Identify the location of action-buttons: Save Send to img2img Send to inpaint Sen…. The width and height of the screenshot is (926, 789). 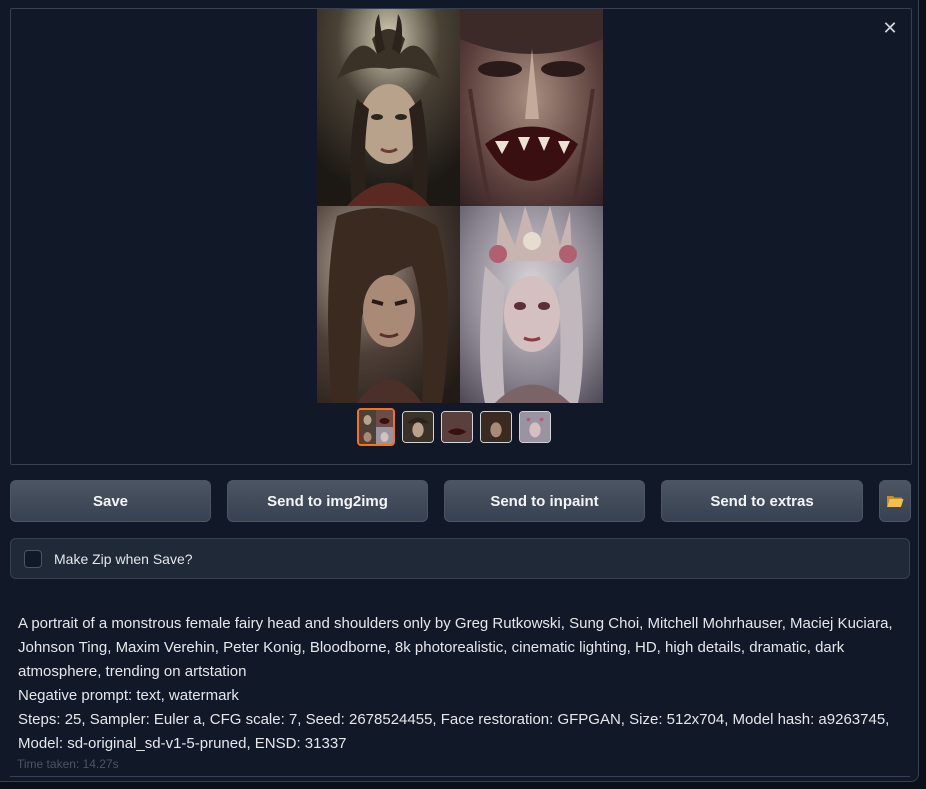
(461, 501).